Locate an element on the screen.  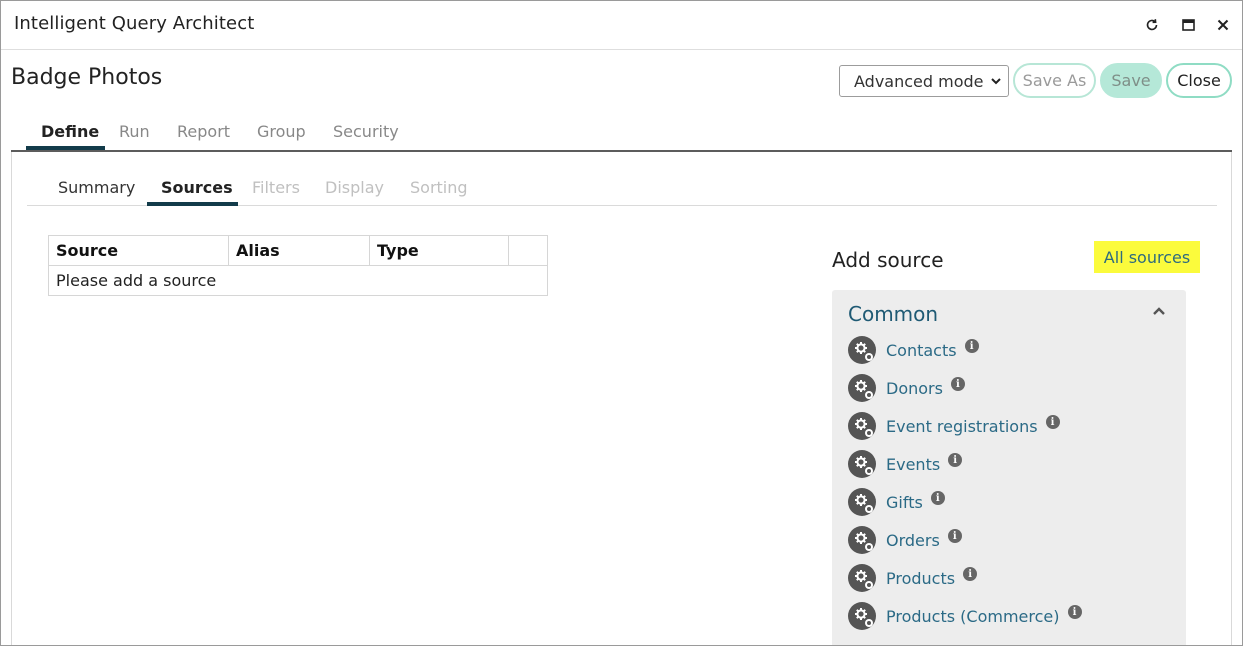
source-item-label: Events is located at coordinates (913, 464).